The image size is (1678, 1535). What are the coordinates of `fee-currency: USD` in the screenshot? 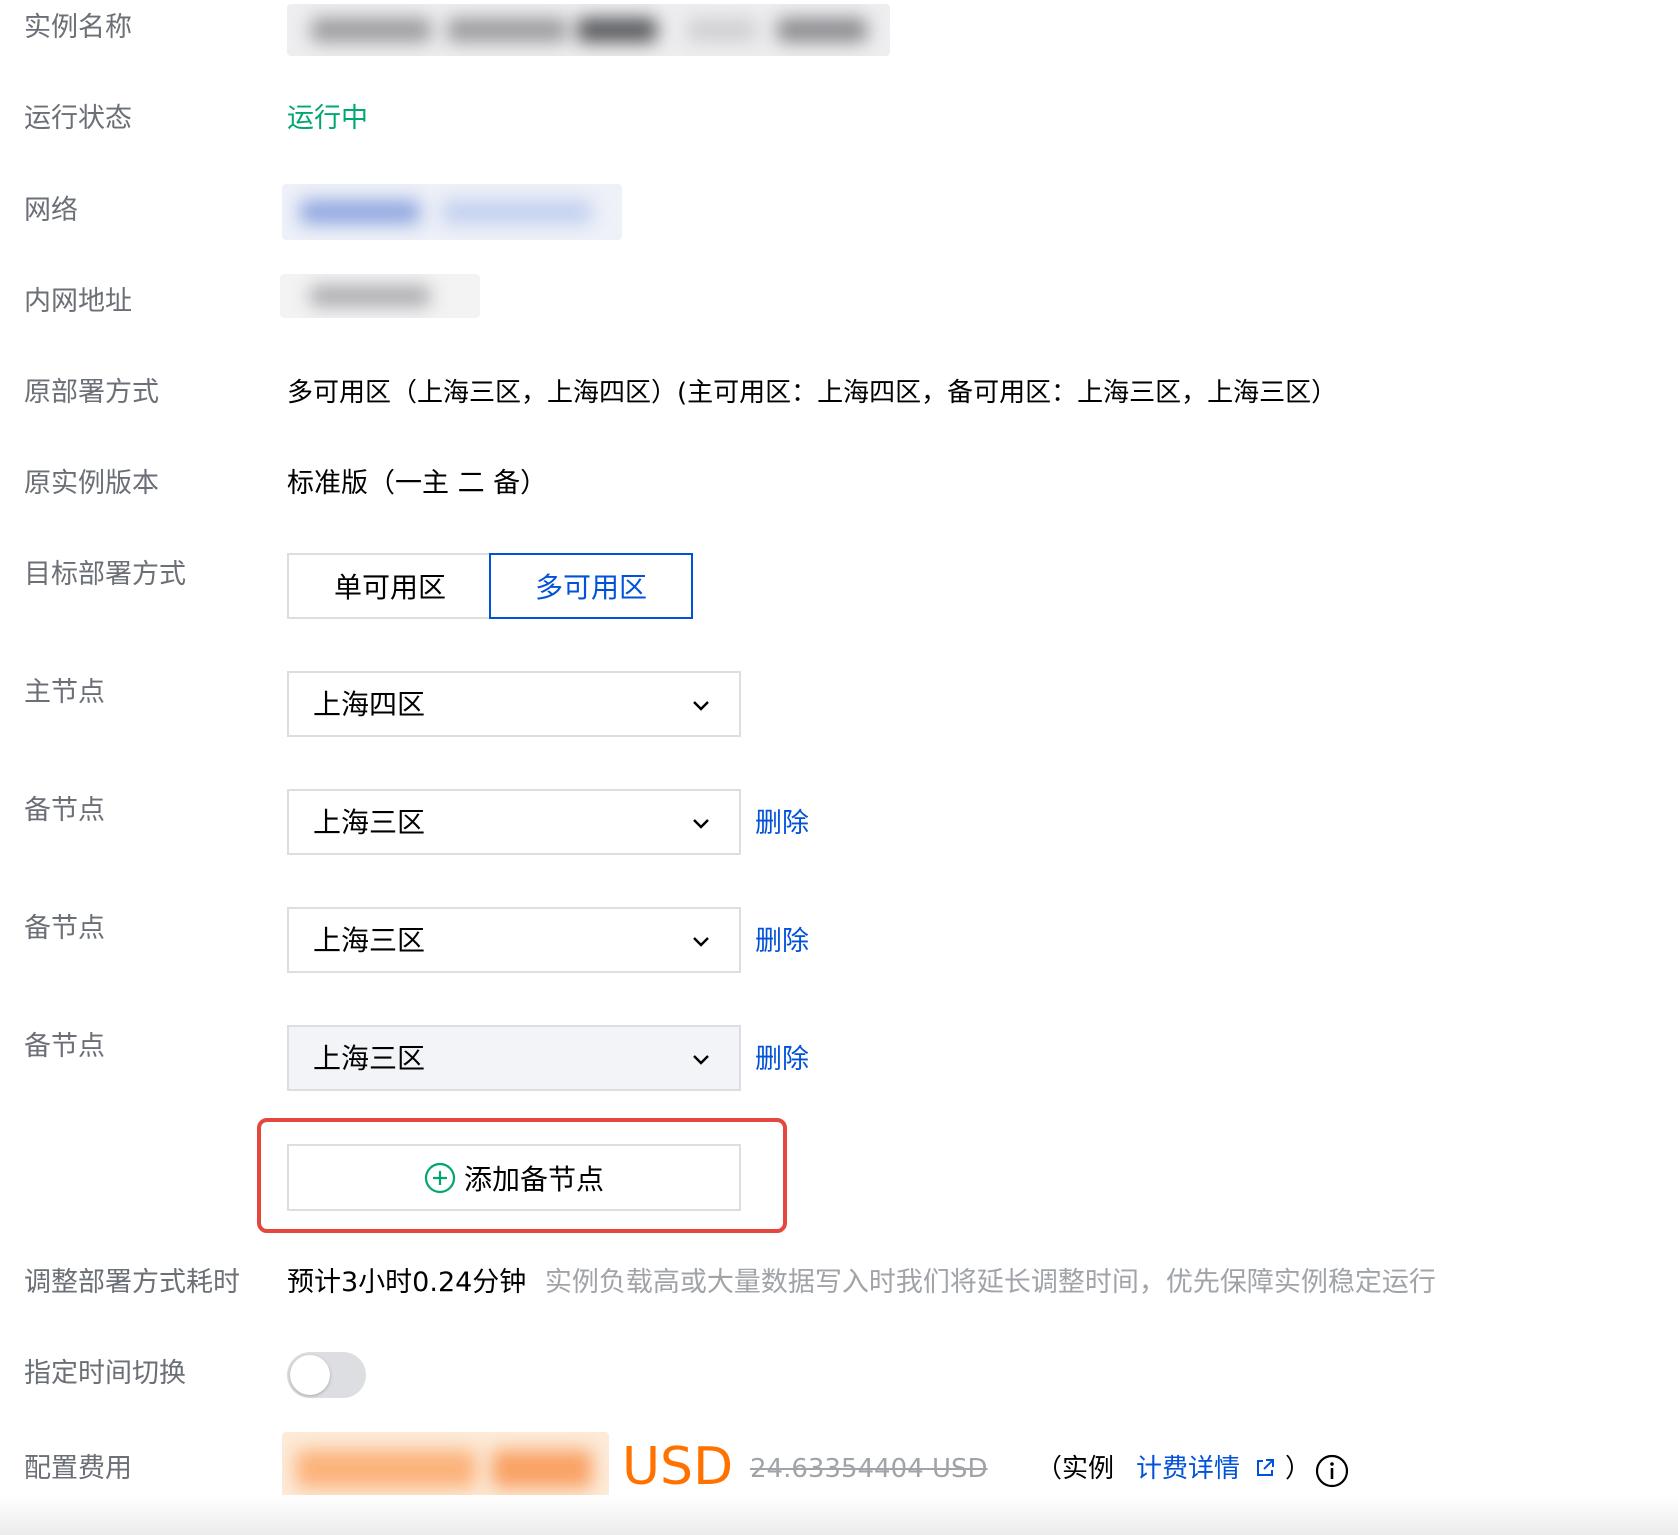 It's located at (678, 1467).